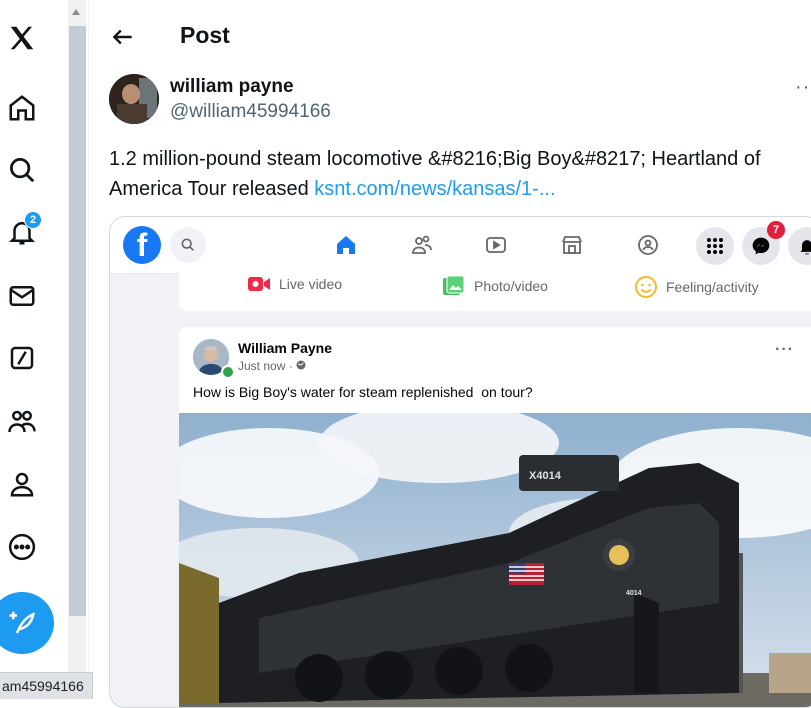 The image size is (811, 708). I want to click on status-bar-url: am45994166, so click(46, 685).